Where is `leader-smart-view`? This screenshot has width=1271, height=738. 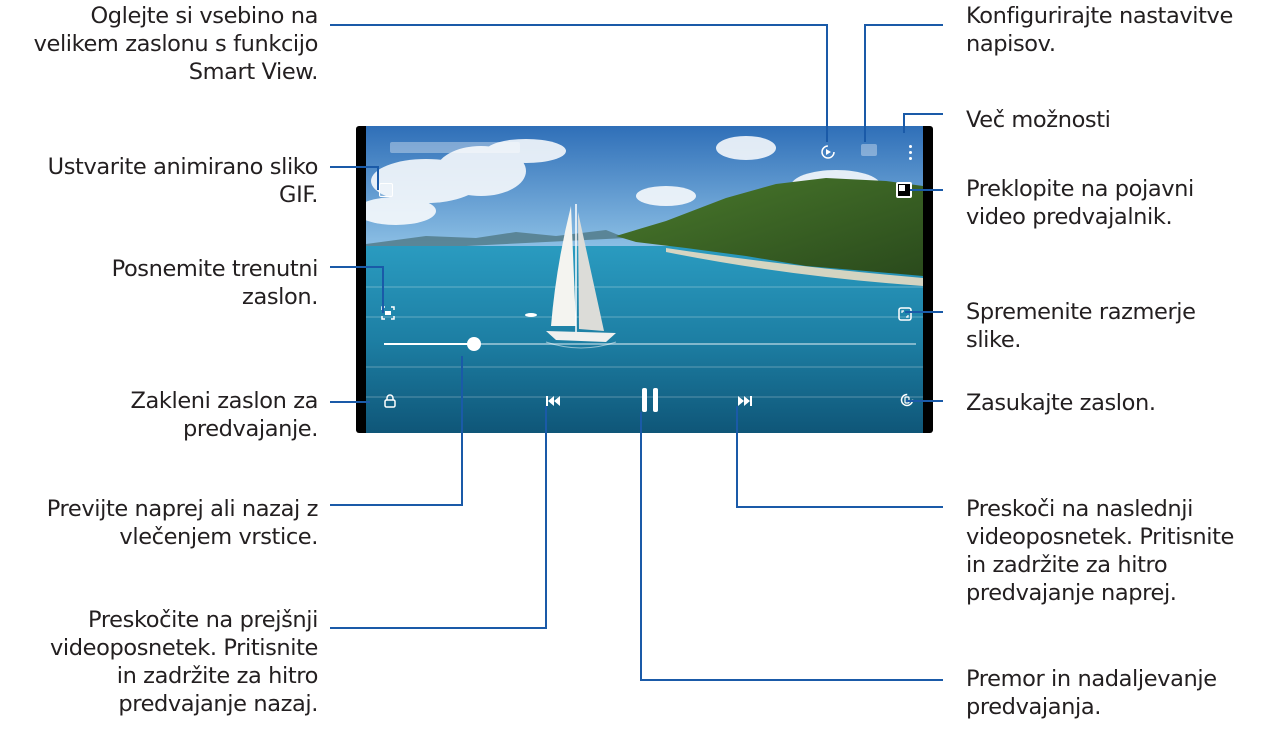 leader-smart-view is located at coordinates (579, 83).